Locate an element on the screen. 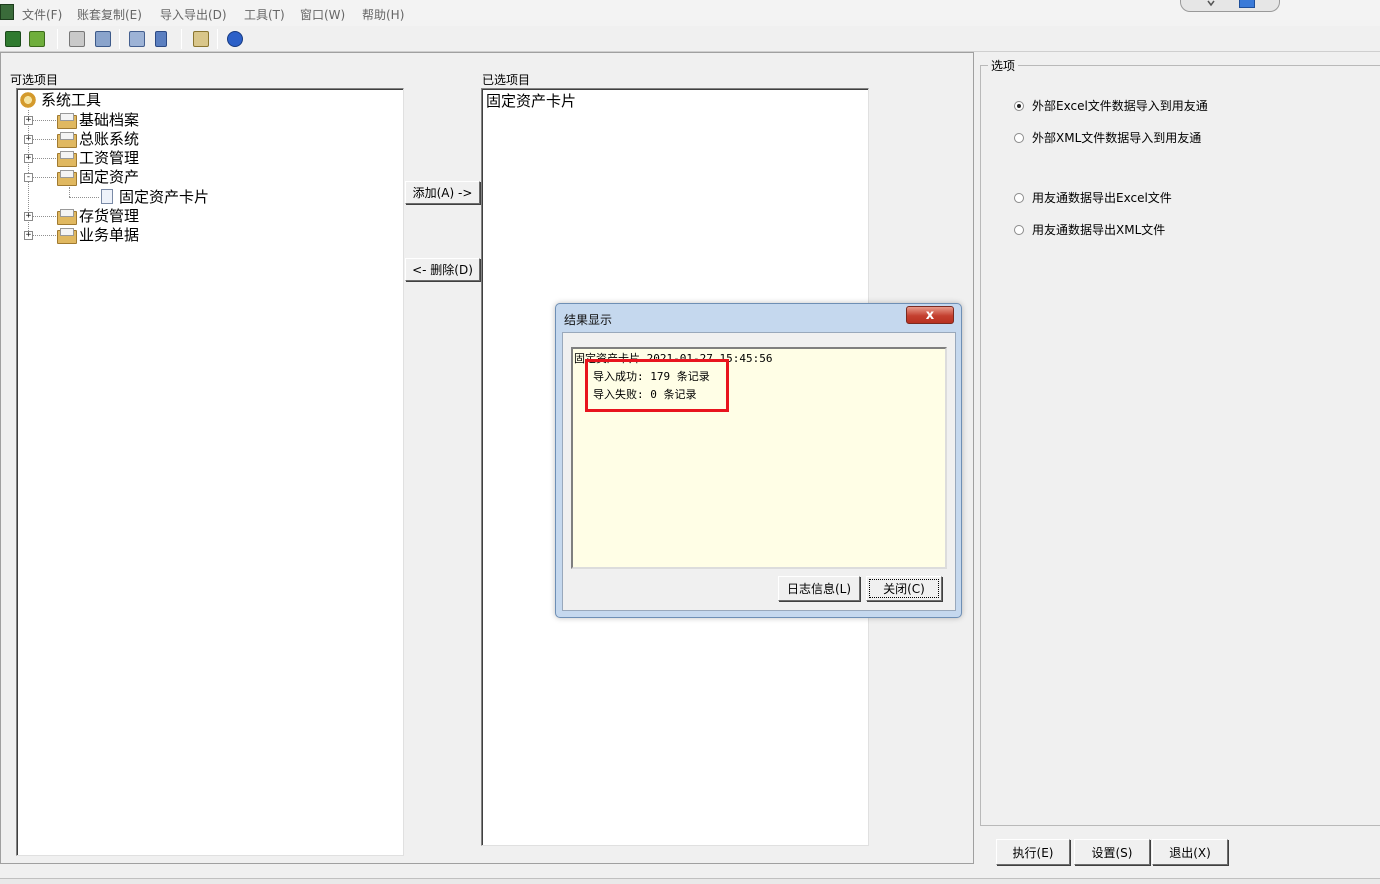 This screenshot has width=1380, height=884. database-icon is located at coordinates (161, 39).